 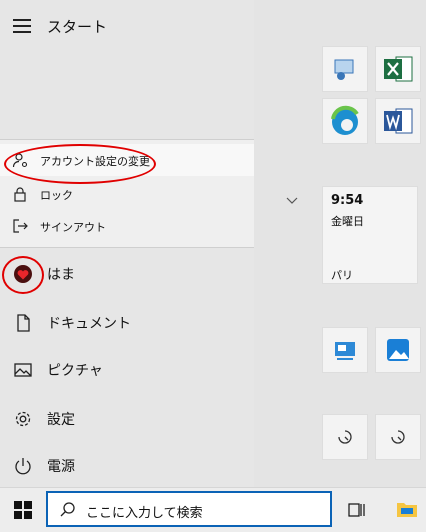 What do you see at coordinates (127, 370) in the screenshot?
I see `nav-item-pictures: ピクチャ` at bounding box center [127, 370].